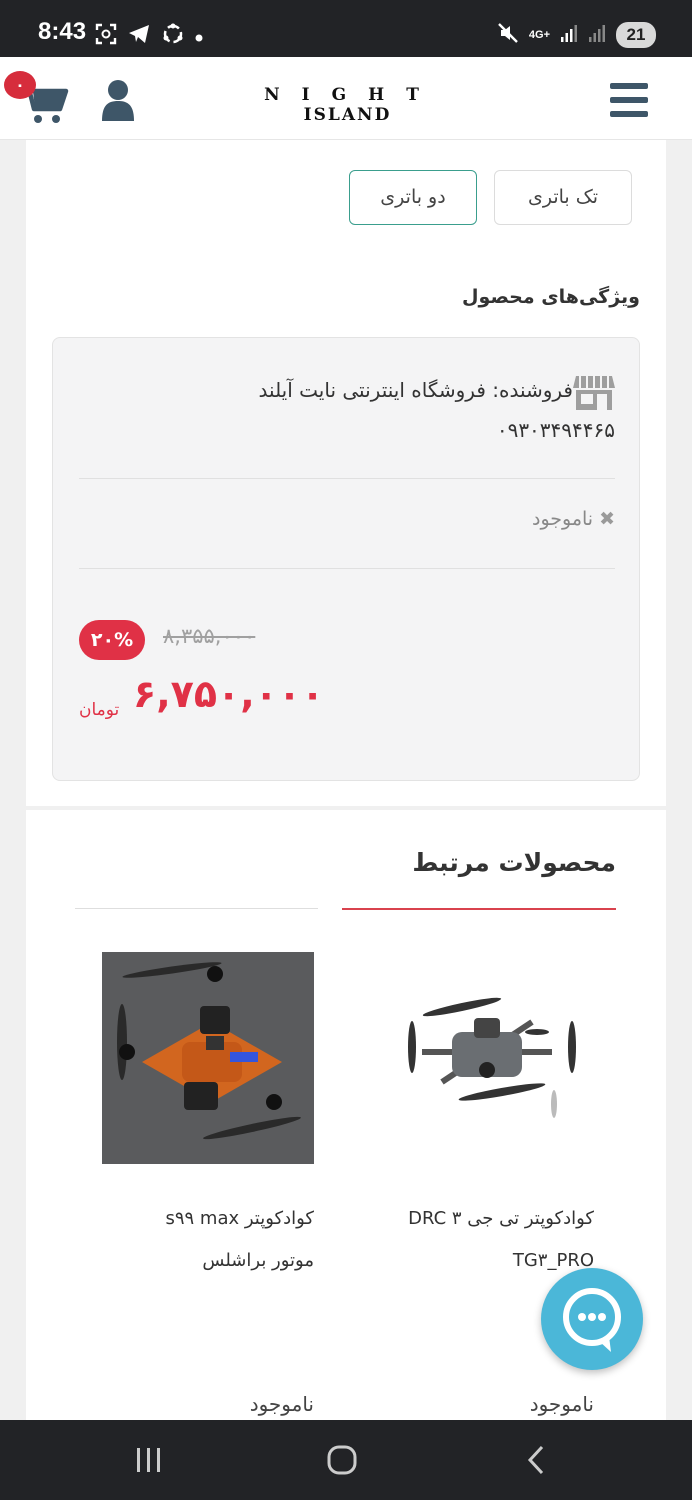  I want to click on screenshot-icon, so click(106, 36).